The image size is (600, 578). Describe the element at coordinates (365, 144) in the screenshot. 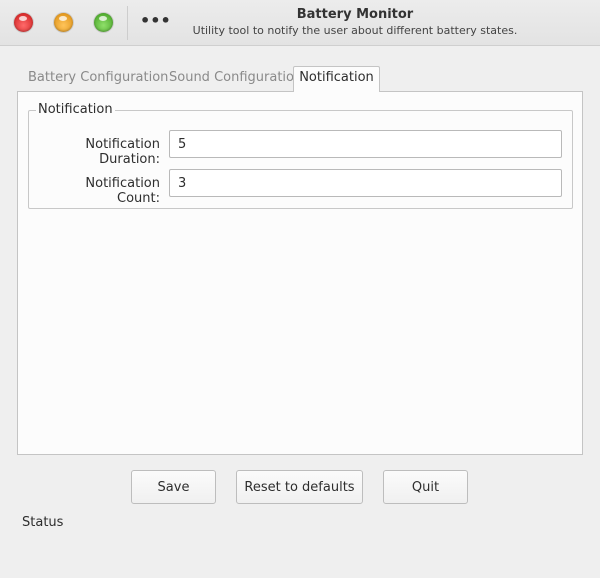

I see `notification-duration-field` at that location.